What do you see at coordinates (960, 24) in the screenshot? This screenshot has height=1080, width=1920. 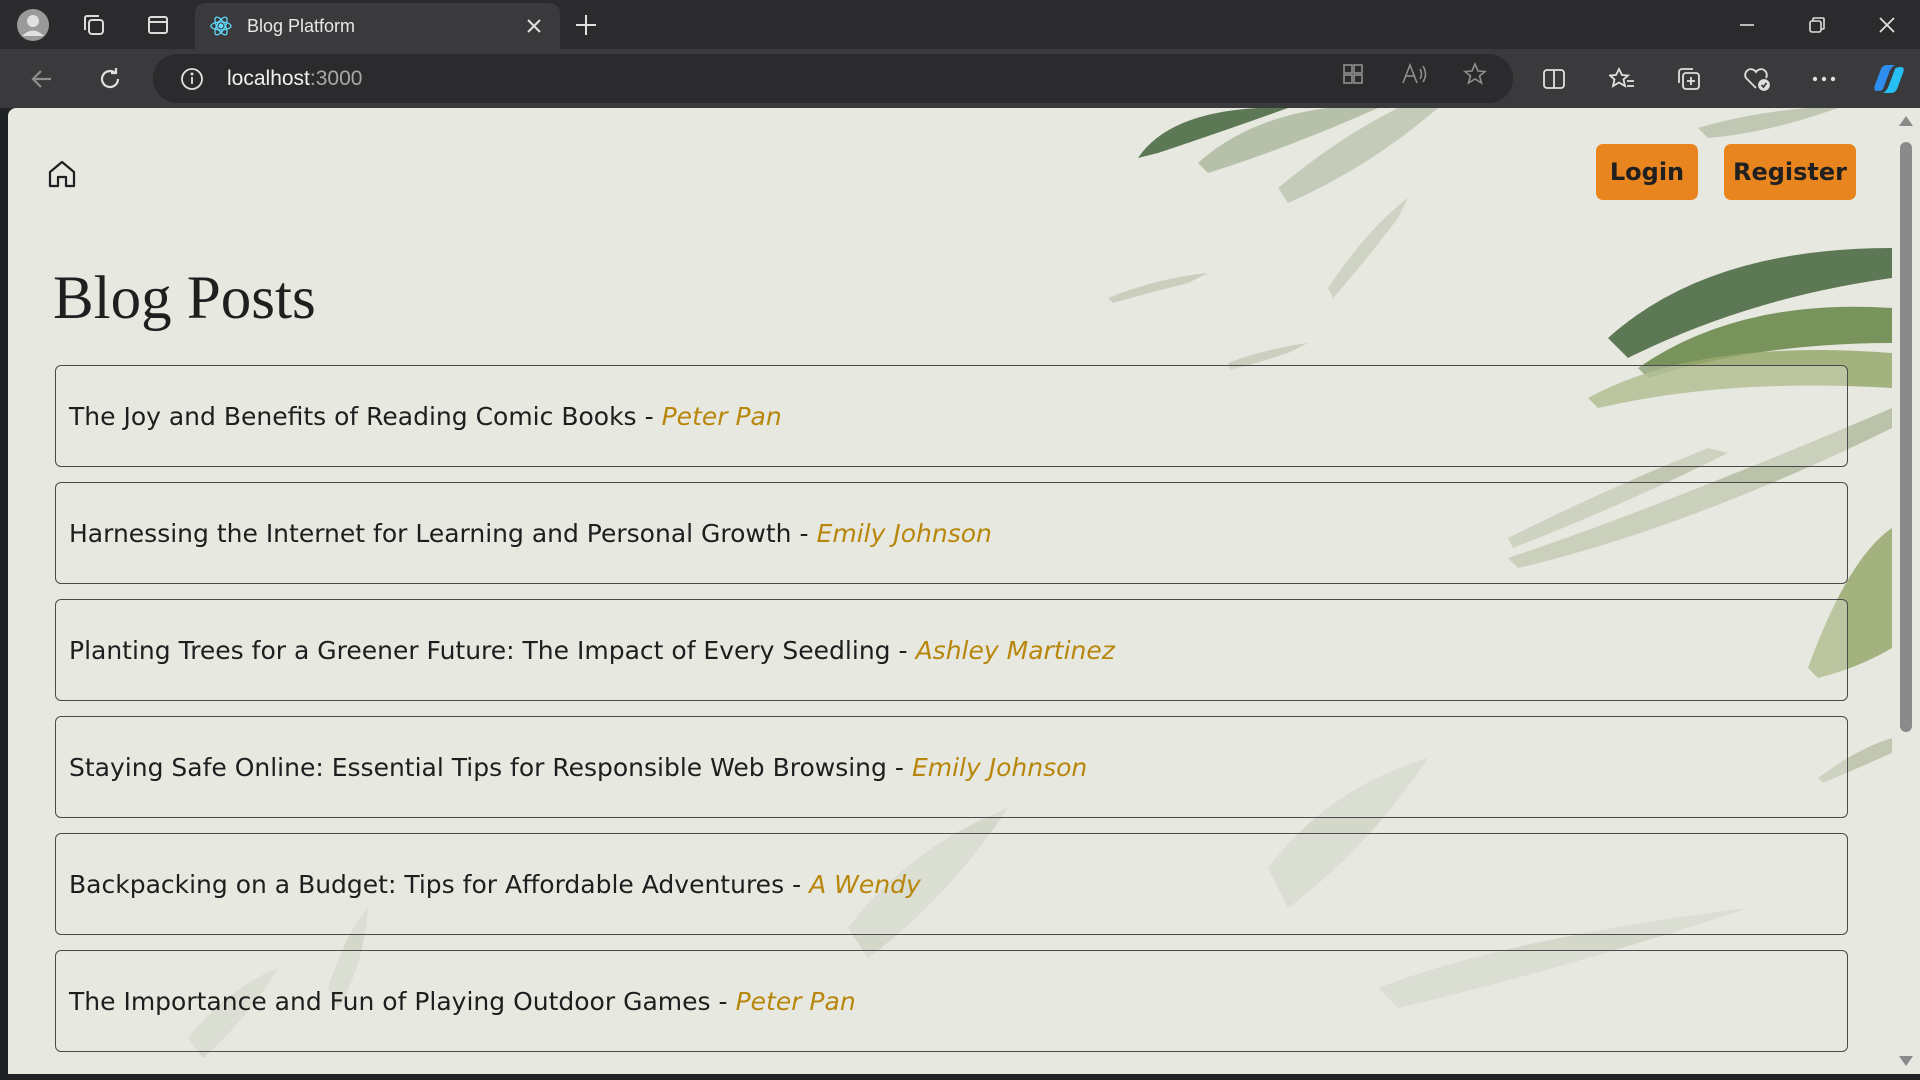 I see `browser-tab-strip: Blog Platform` at bounding box center [960, 24].